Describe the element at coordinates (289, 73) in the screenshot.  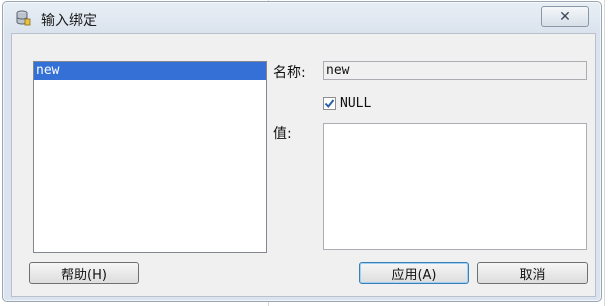
I see `name-label: 名称:` at that location.